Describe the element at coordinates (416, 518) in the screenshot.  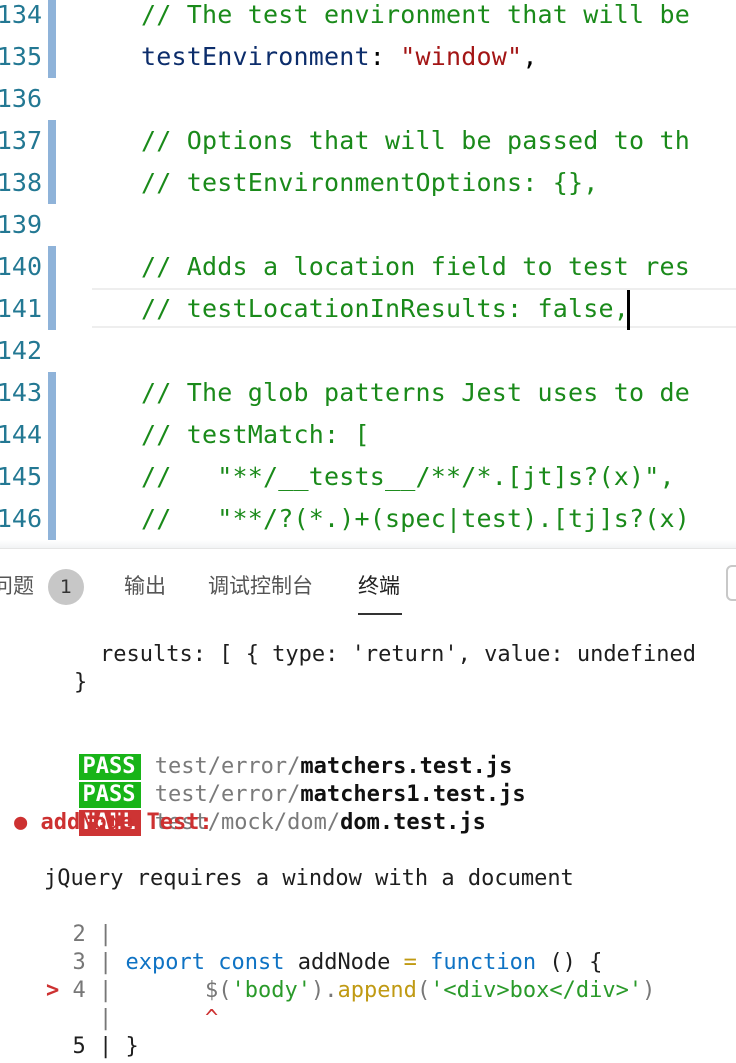
I see `code-text: // "**/?(*.)+(spec|test).[tj]s?(x)` at that location.